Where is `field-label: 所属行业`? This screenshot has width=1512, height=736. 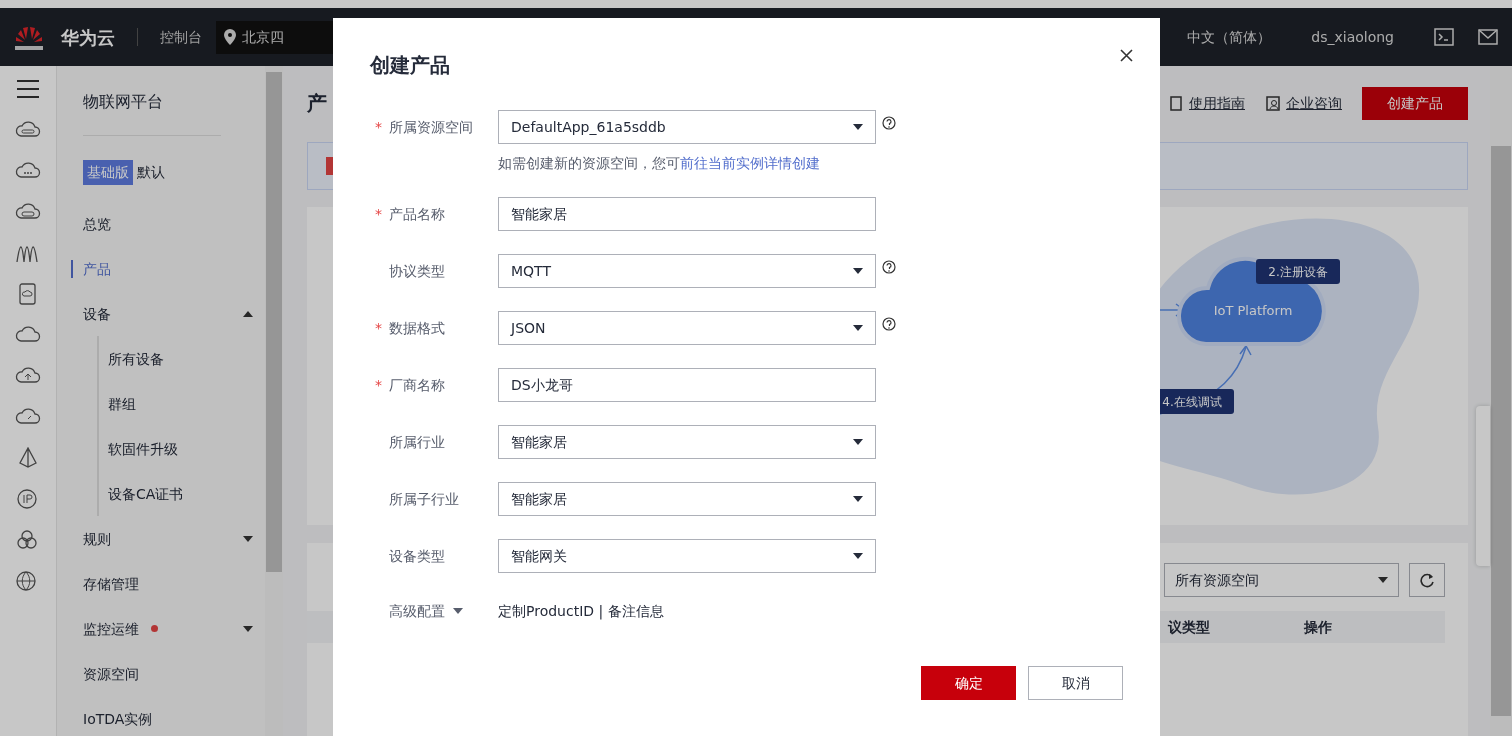 field-label: 所属行业 is located at coordinates (417, 442).